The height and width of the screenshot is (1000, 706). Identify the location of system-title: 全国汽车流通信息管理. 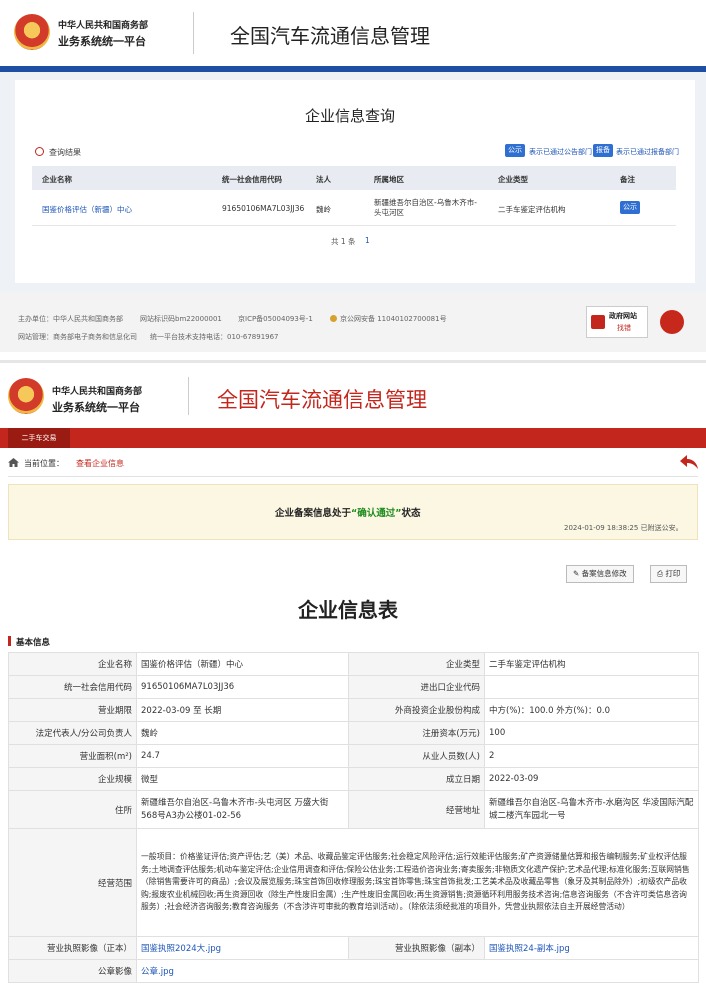
(330, 36).